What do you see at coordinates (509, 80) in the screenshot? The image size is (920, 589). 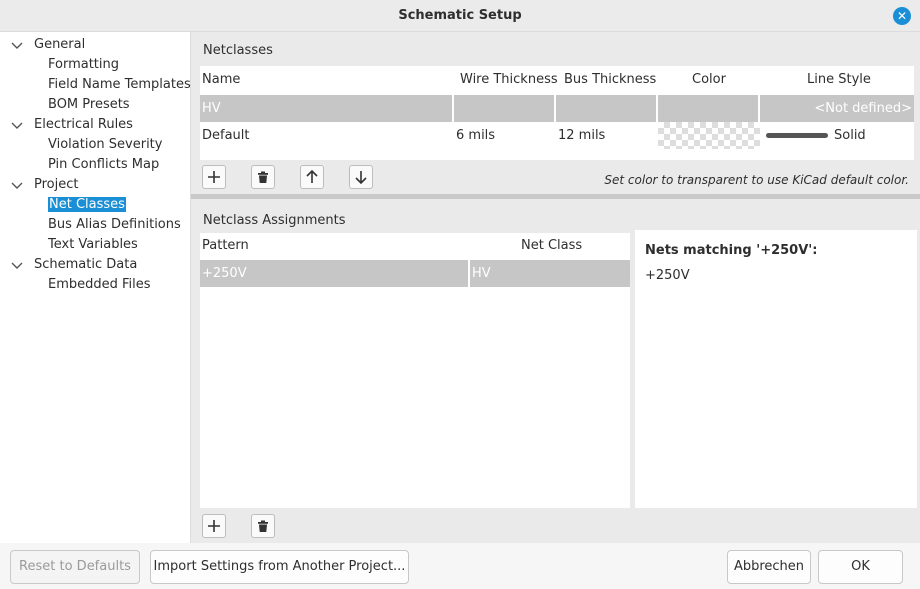 I see `column-header-wire-thickness: Wire Thickness` at bounding box center [509, 80].